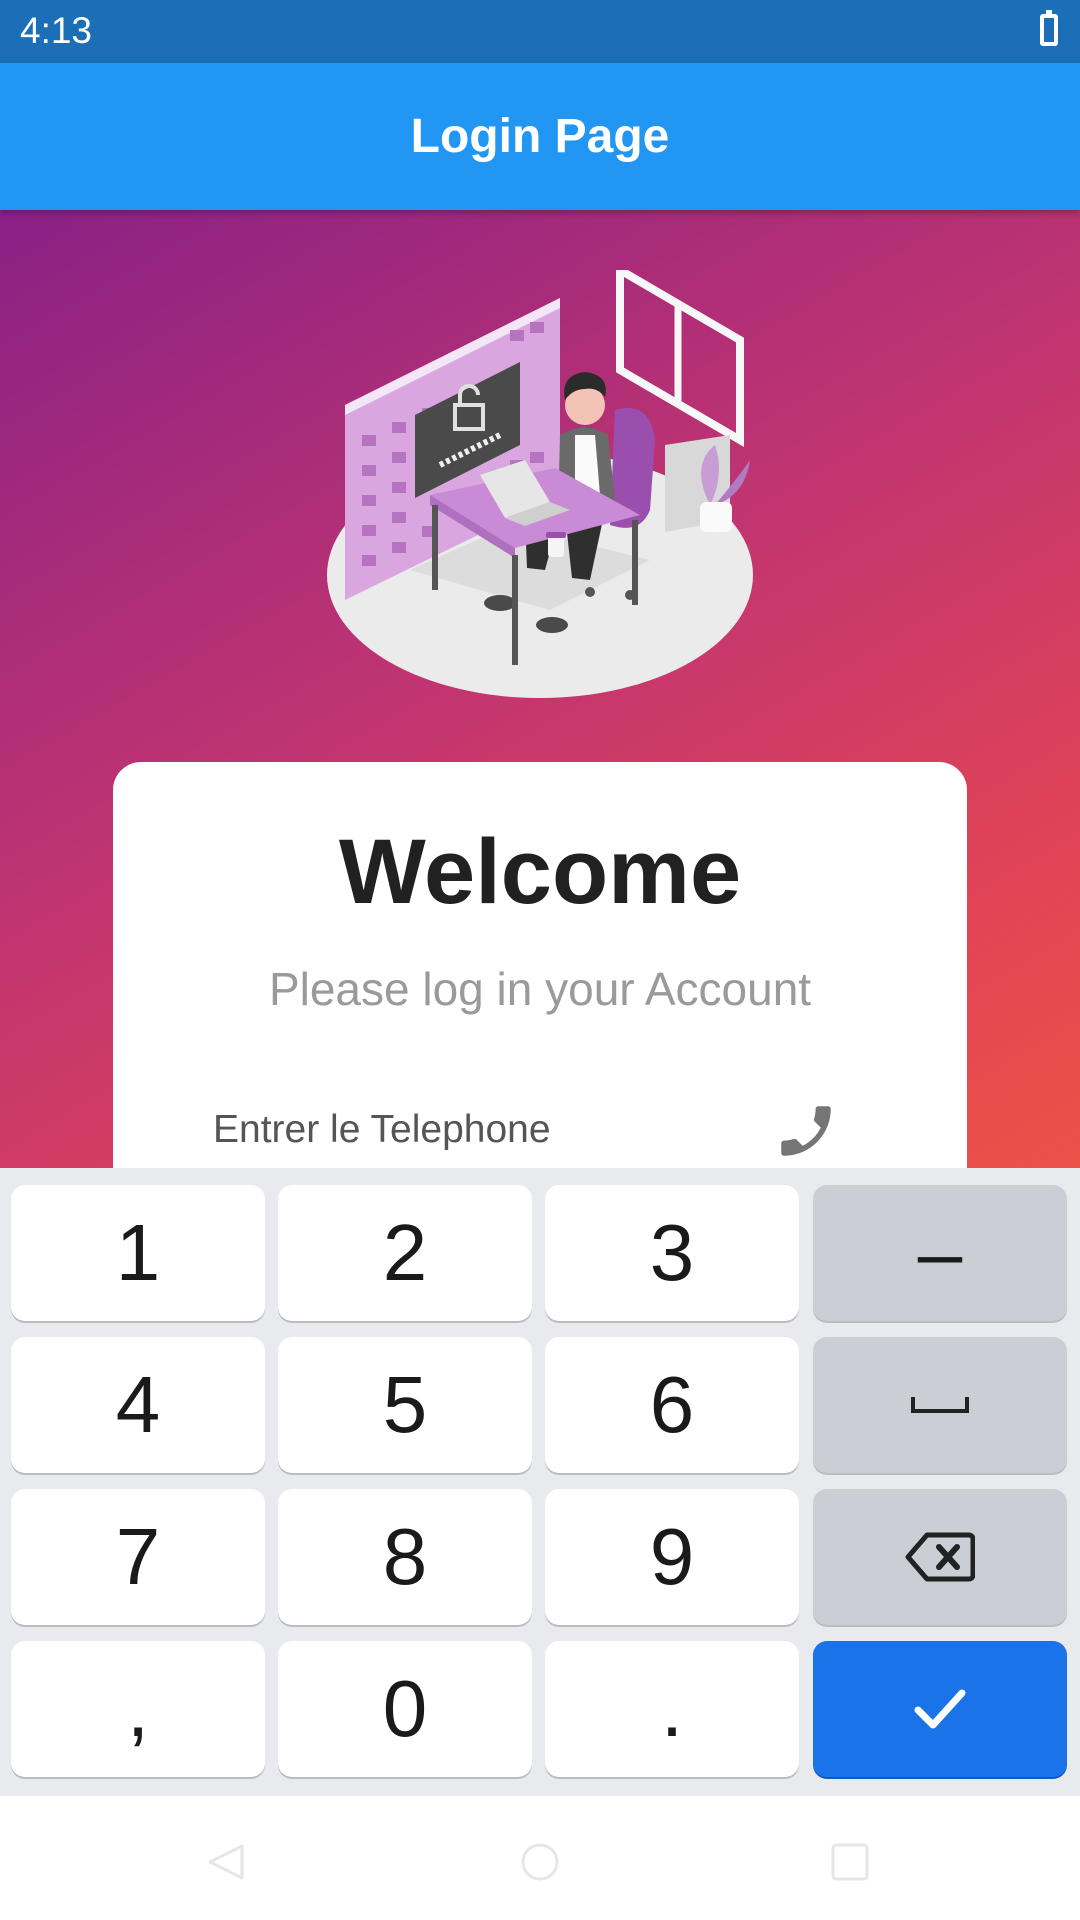 This screenshot has width=1080, height=1920. Describe the element at coordinates (672, 1709) in the screenshot. I see `period-key: .` at that location.